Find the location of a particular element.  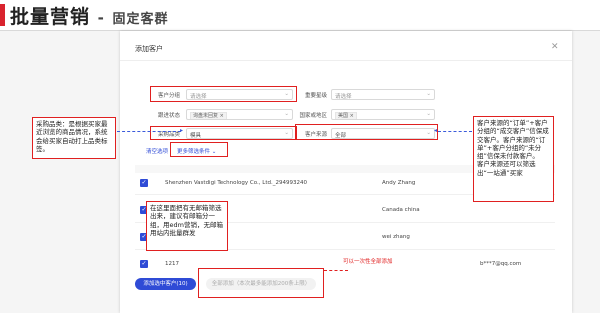

close-icon: ✕ is located at coordinates (555, 47).